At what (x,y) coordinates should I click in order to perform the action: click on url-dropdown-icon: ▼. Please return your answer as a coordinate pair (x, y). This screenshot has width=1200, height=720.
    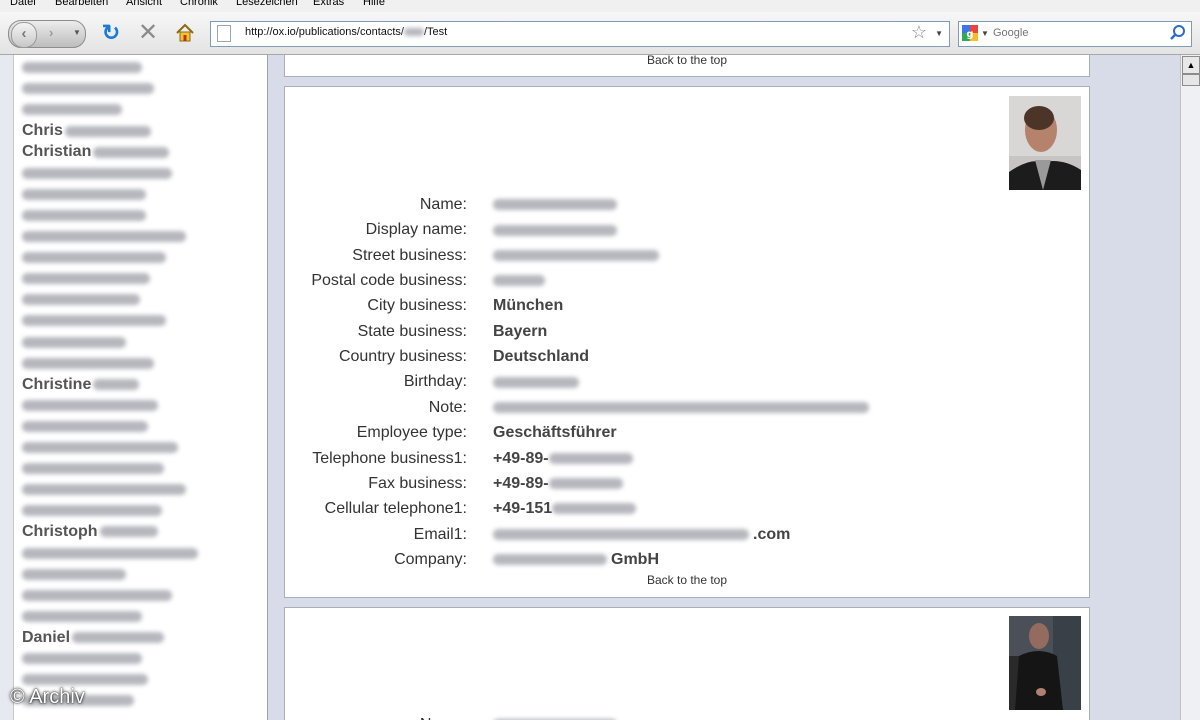
    Looking at the image, I should click on (939, 33).